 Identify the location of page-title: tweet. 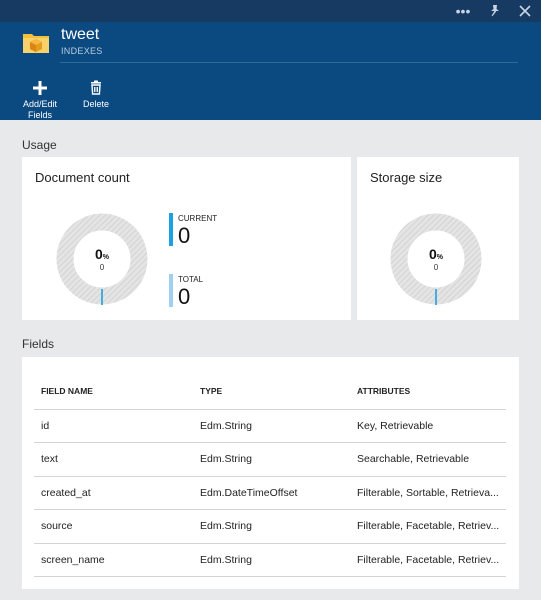
(80, 34).